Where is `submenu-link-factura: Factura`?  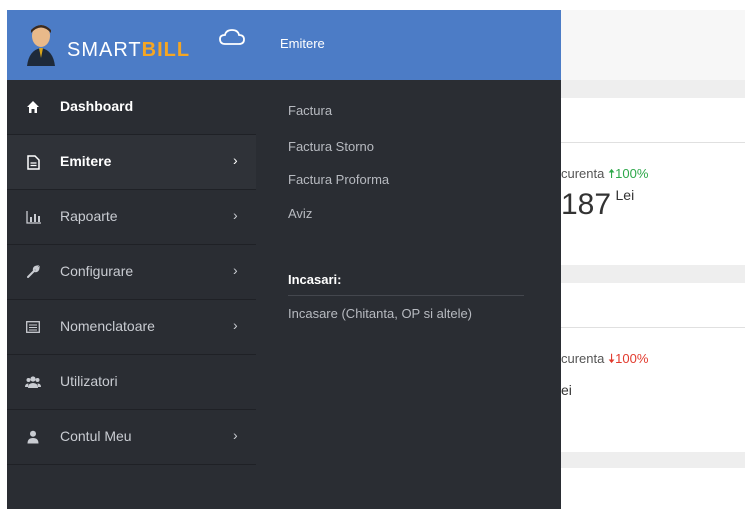
submenu-link-factura: Factura is located at coordinates (310, 110).